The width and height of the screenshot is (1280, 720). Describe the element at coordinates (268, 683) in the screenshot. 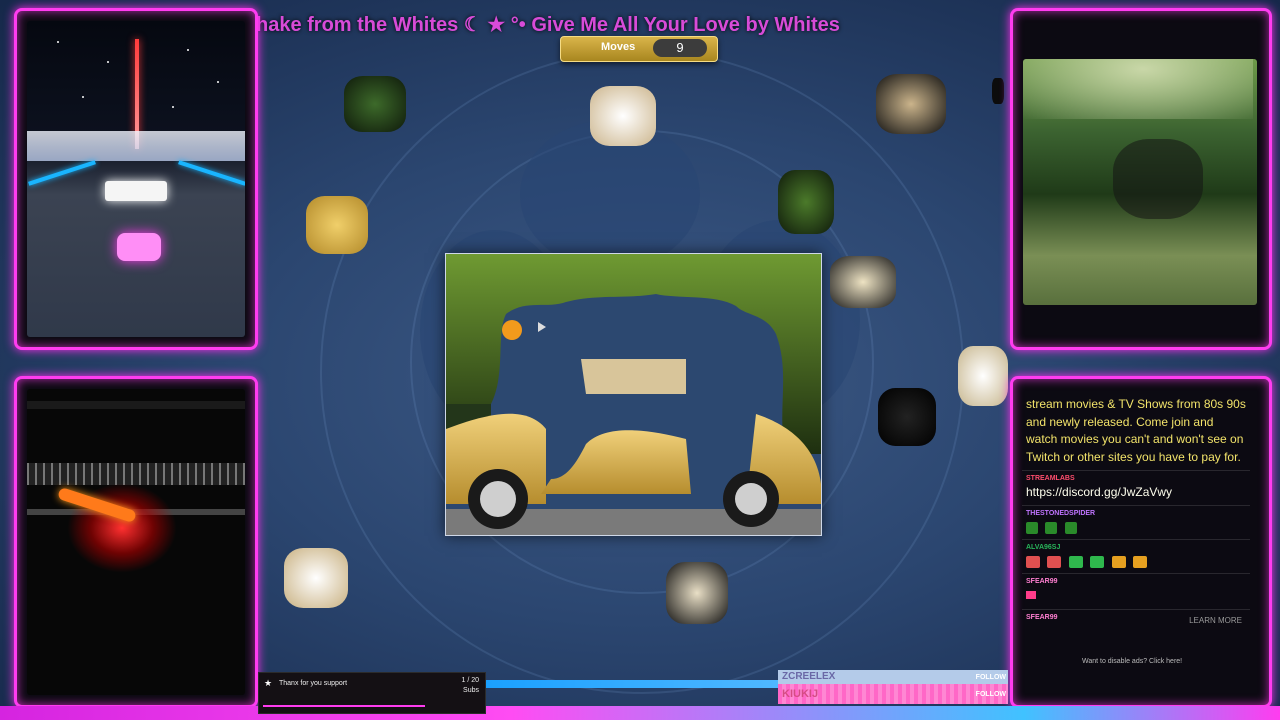

I see `star-icon: ★` at that location.